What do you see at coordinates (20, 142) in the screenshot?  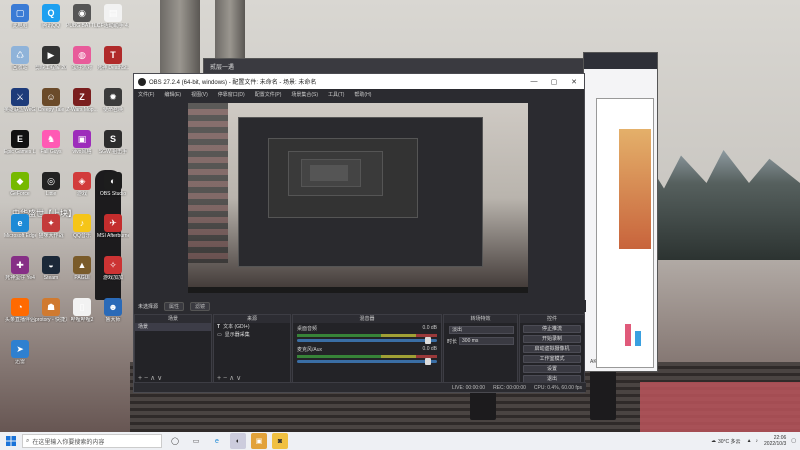 I see `desktop-icon: EEpic Games Launcher` at bounding box center [20, 142].